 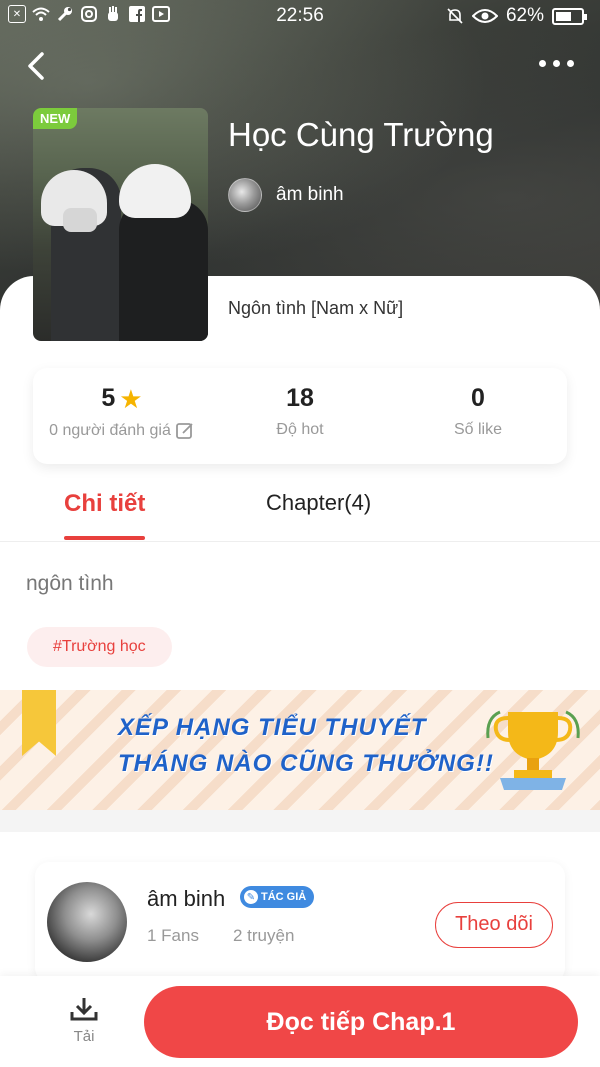 What do you see at coordinates (122, 416) in the screenshot?
I see `stat-rating: 5 ★ 0 người đánh giá` at bounding box center [122, 416].